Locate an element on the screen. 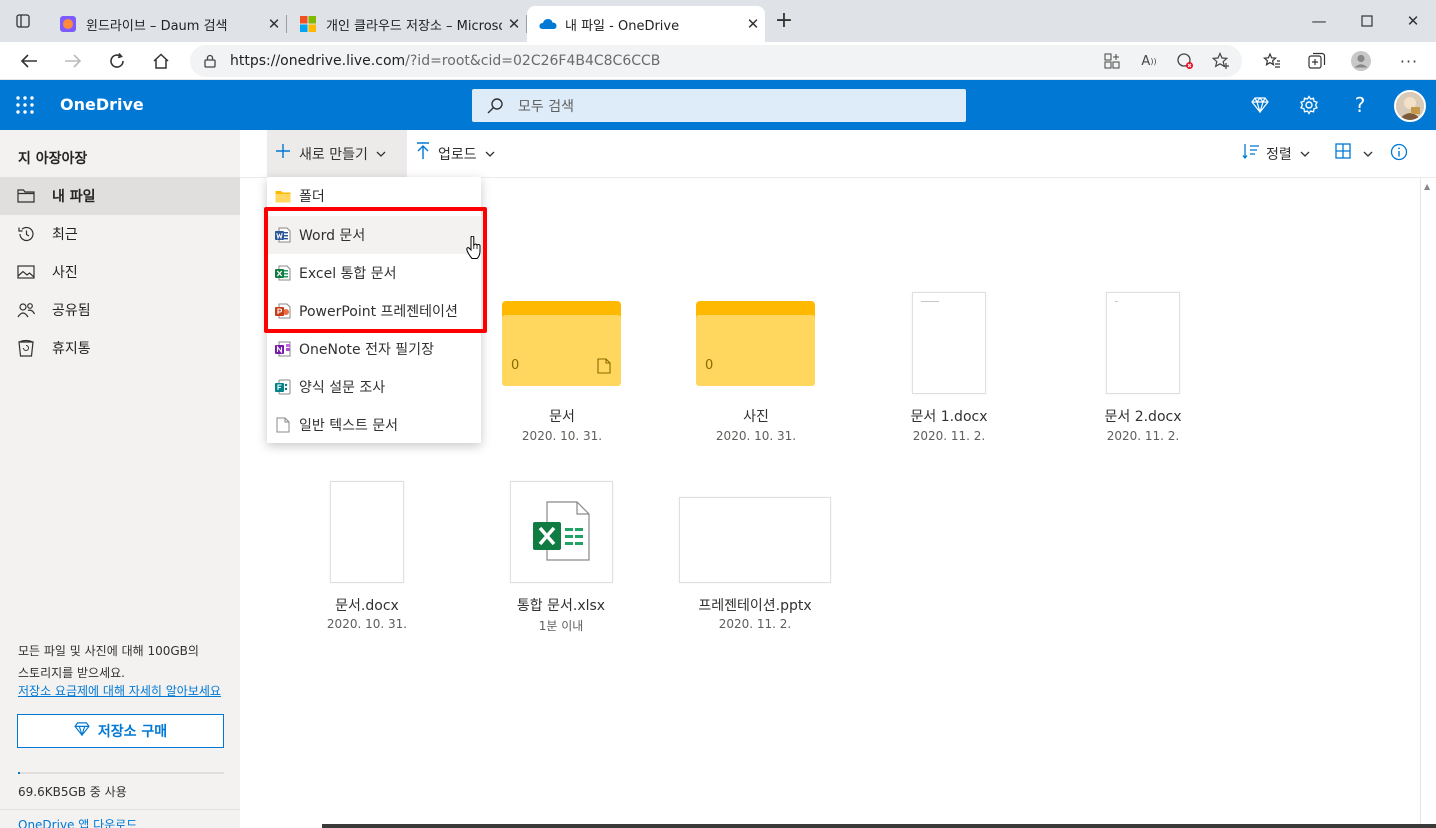 The width and height of the screenshot is (1436, 828). maximize-button is located at coordinates (1367, 21).